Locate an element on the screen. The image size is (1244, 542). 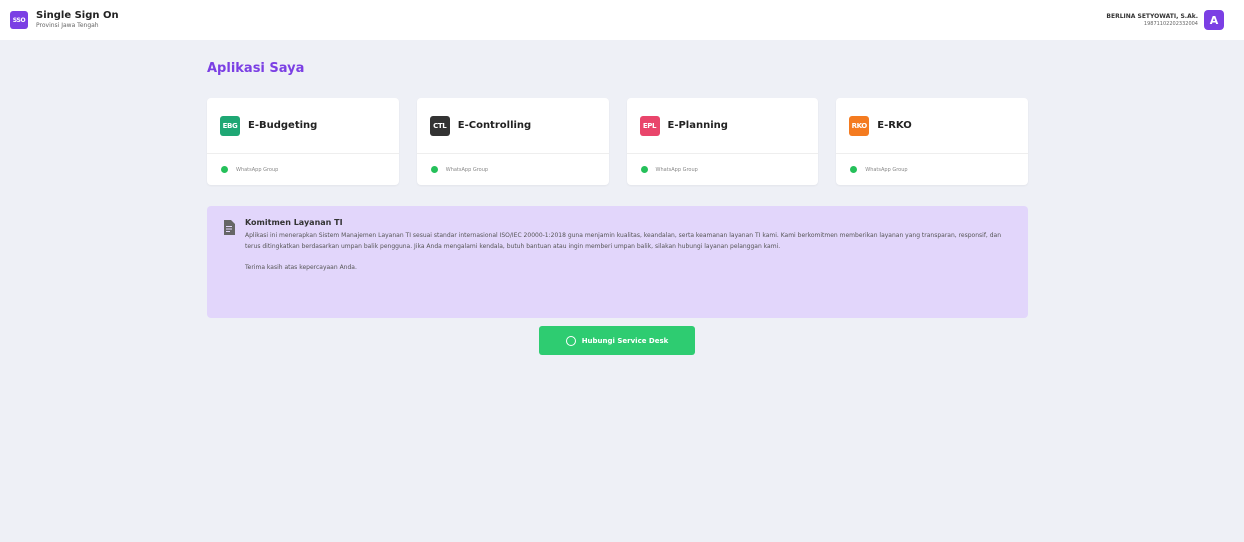
app-card-header: EBG E-Budgeting is located at coordinates (303, 126).